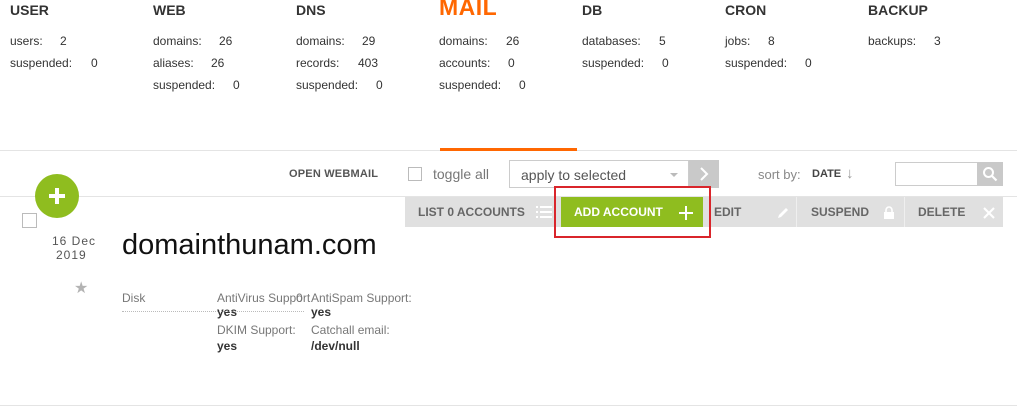  What do you see at coordinates (311, 10) in the screenshot?
I see `stat-dns-title: DNS` at bounding box center [311, 10].